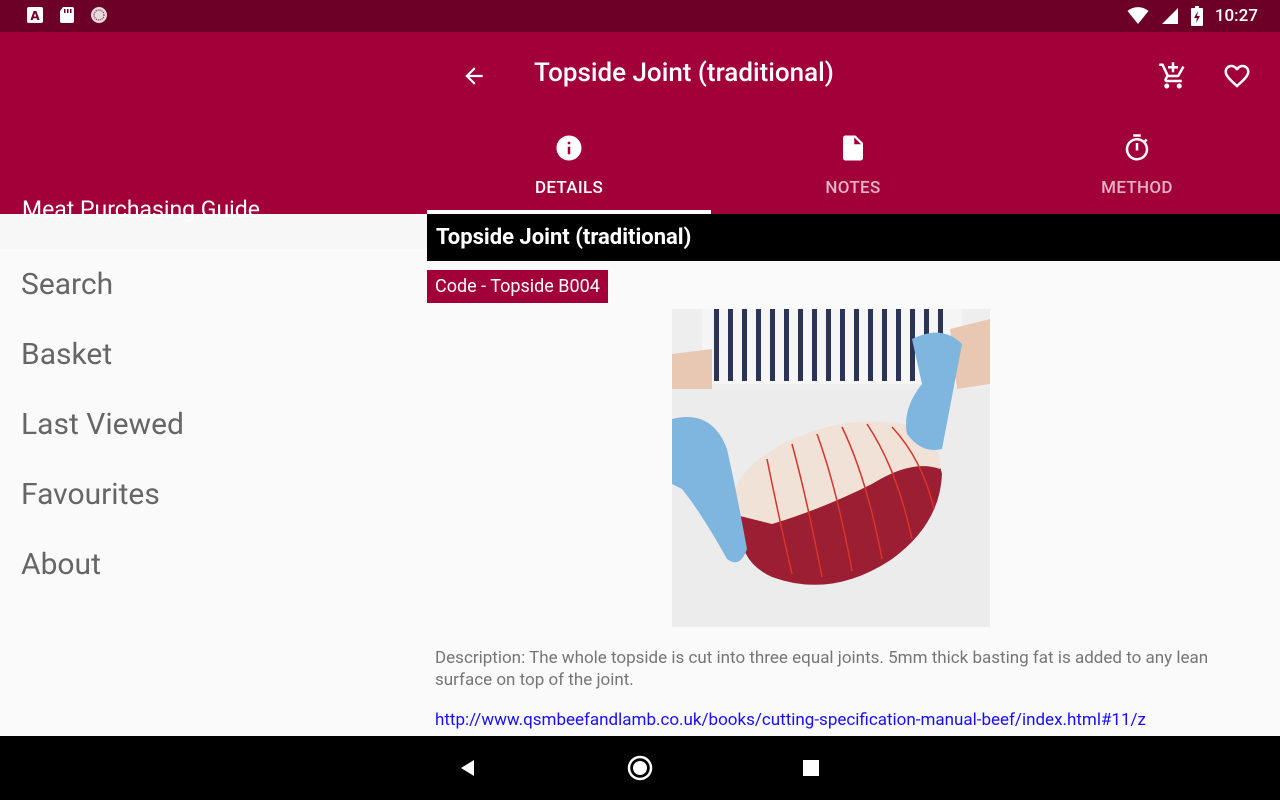  Describe the element at coordinates (67, 15) in the screenshot. I see `sd-card-icon` at that location.